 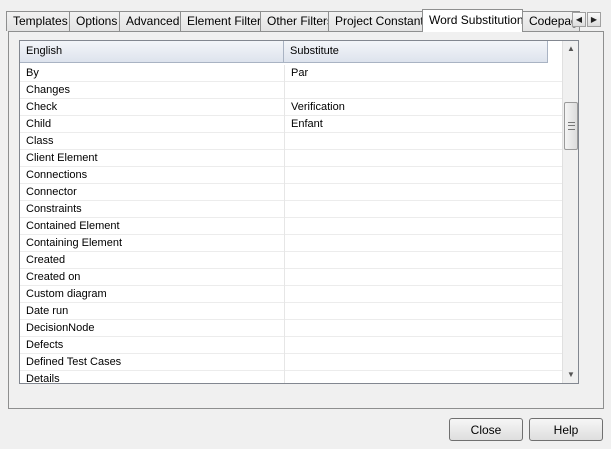 I want to click on english-cell: Changes, so click(x=152, y=90).